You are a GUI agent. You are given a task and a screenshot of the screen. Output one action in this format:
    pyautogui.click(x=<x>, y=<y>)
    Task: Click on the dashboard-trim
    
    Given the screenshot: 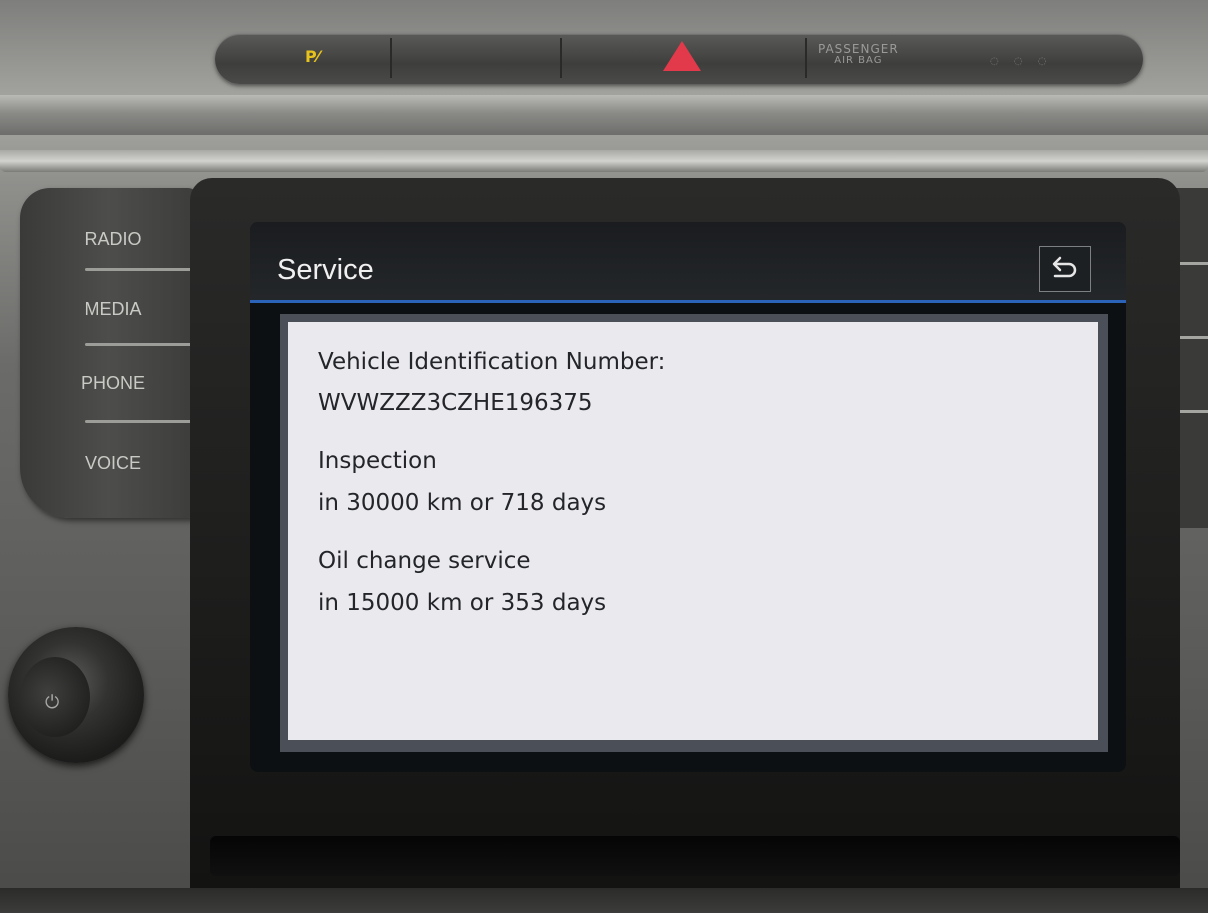 What is the action you would take?
    pyautogui.click(x=604, y=115)
    